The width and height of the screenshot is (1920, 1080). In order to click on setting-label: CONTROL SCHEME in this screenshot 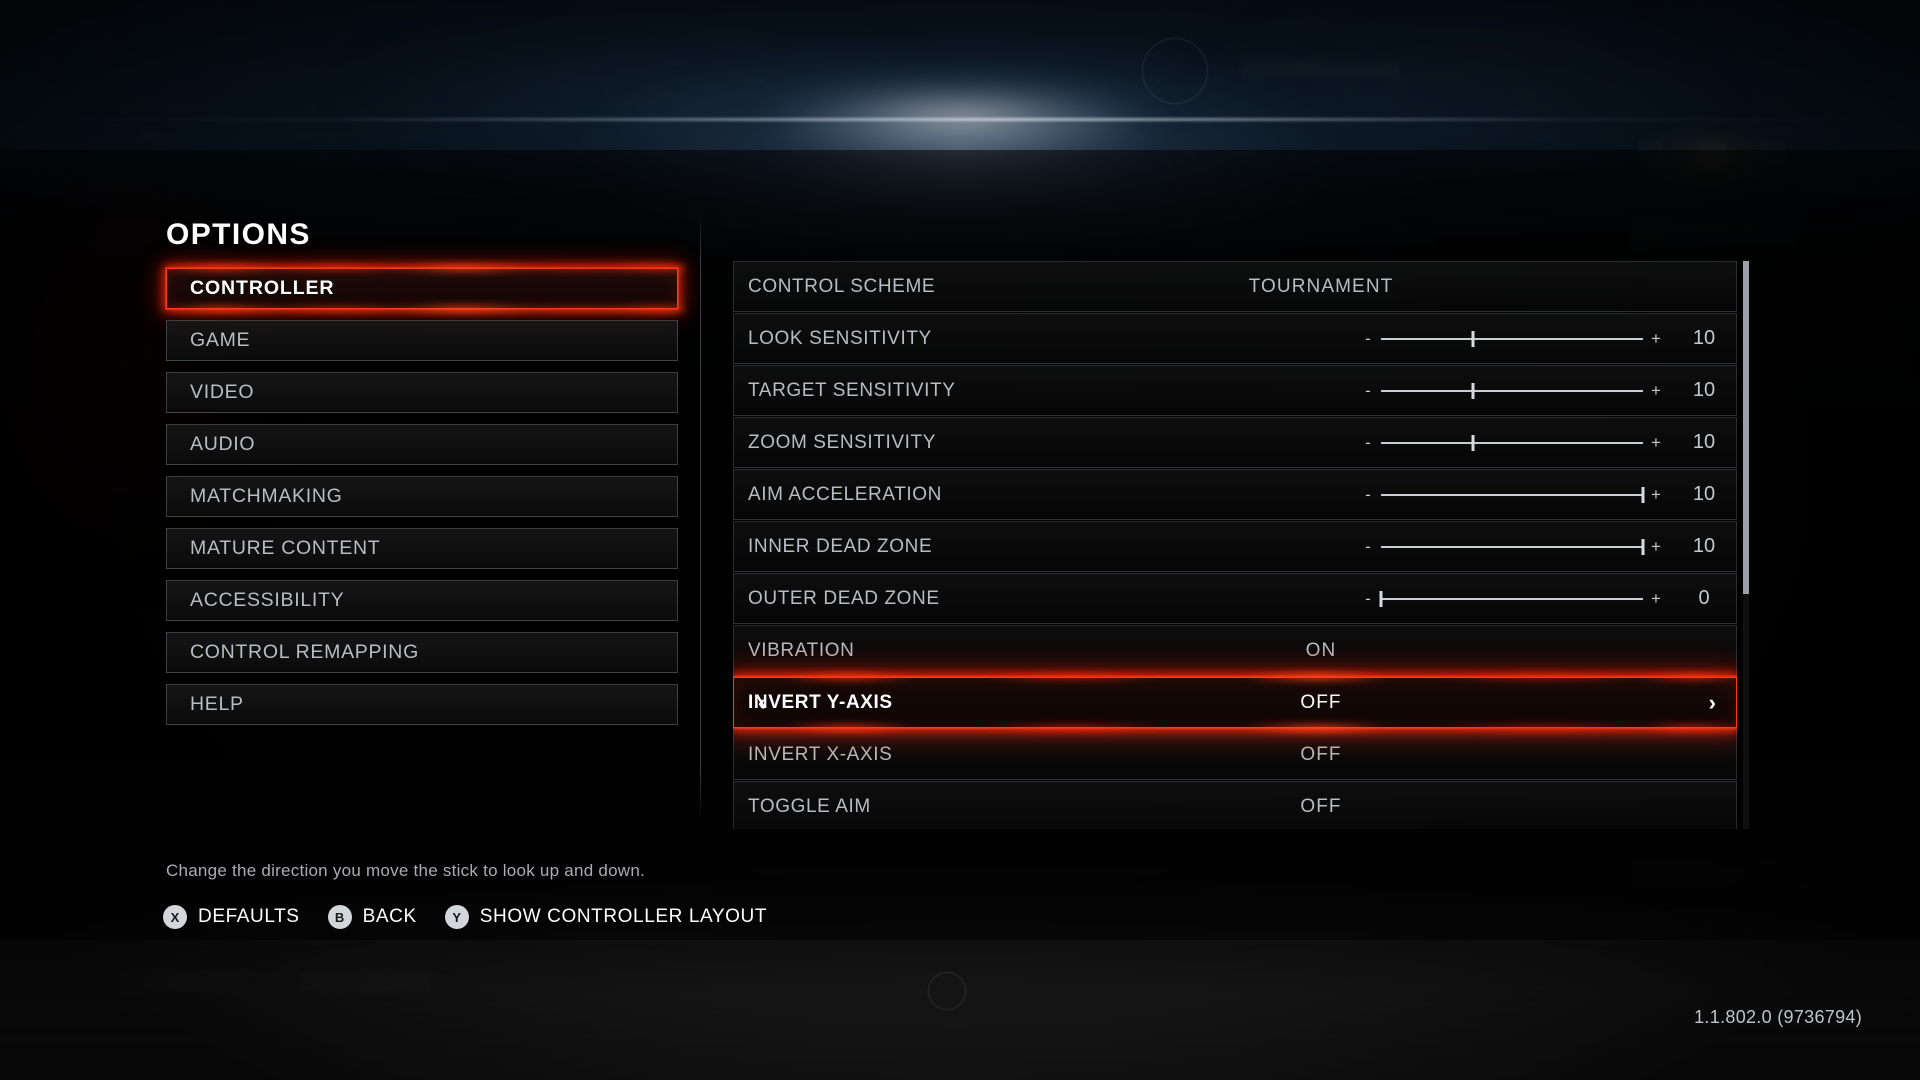, I will do `click(842, 286)`.